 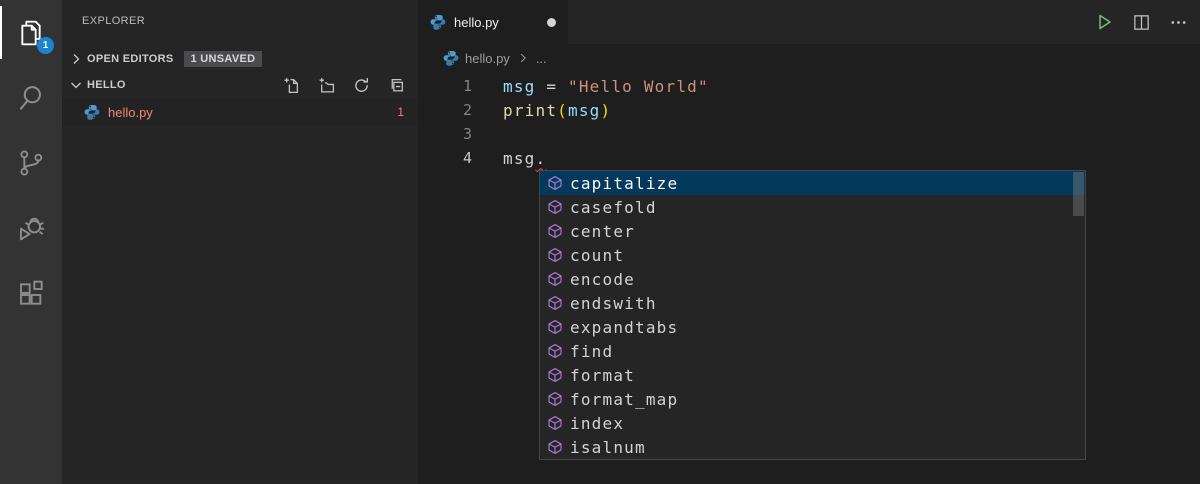 I want to click on more-actions-icon, so click(x=1178, y=22).